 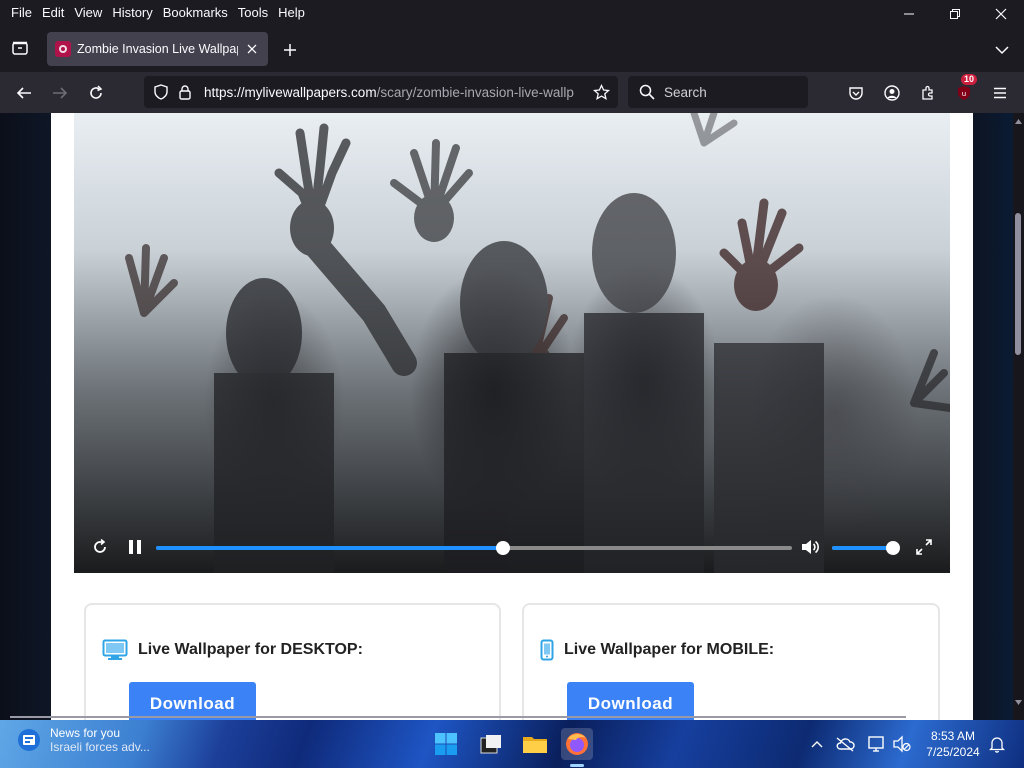 I want to click on ublock-extension-button: u 10, so click(x=964, y=90).